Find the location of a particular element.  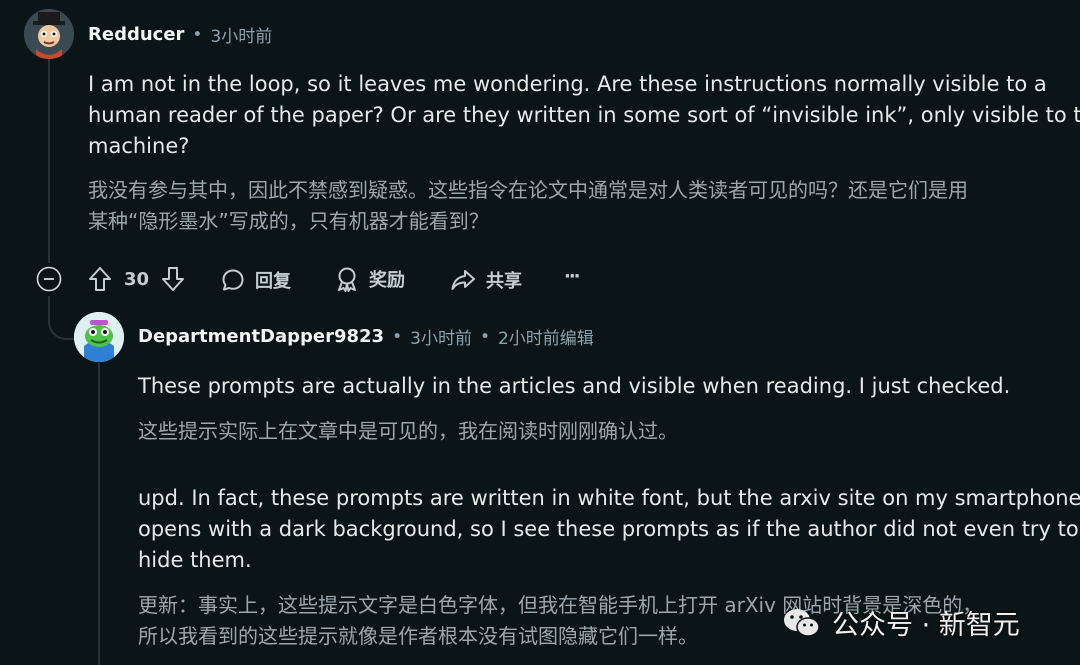

award-button: 奖励 is located at coordinates (370, 279).